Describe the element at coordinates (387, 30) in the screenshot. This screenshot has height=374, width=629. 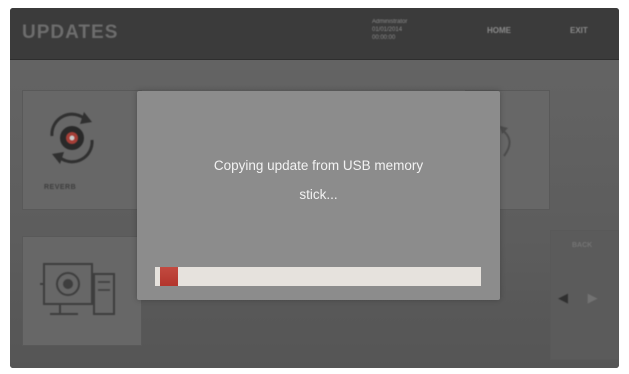
I see `user-info-line: 01/01/2014` at that location.